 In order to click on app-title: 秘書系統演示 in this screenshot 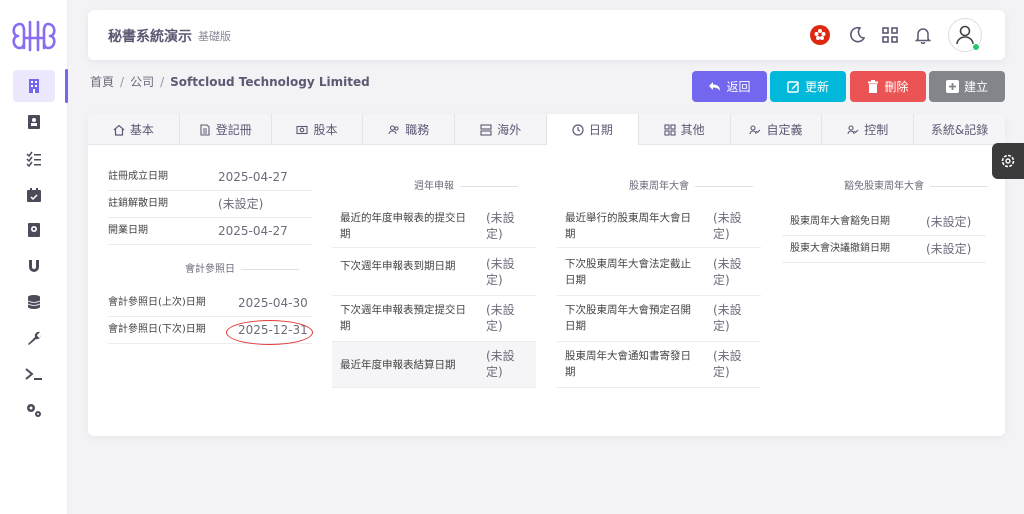, I will do `click(150, 37)`.